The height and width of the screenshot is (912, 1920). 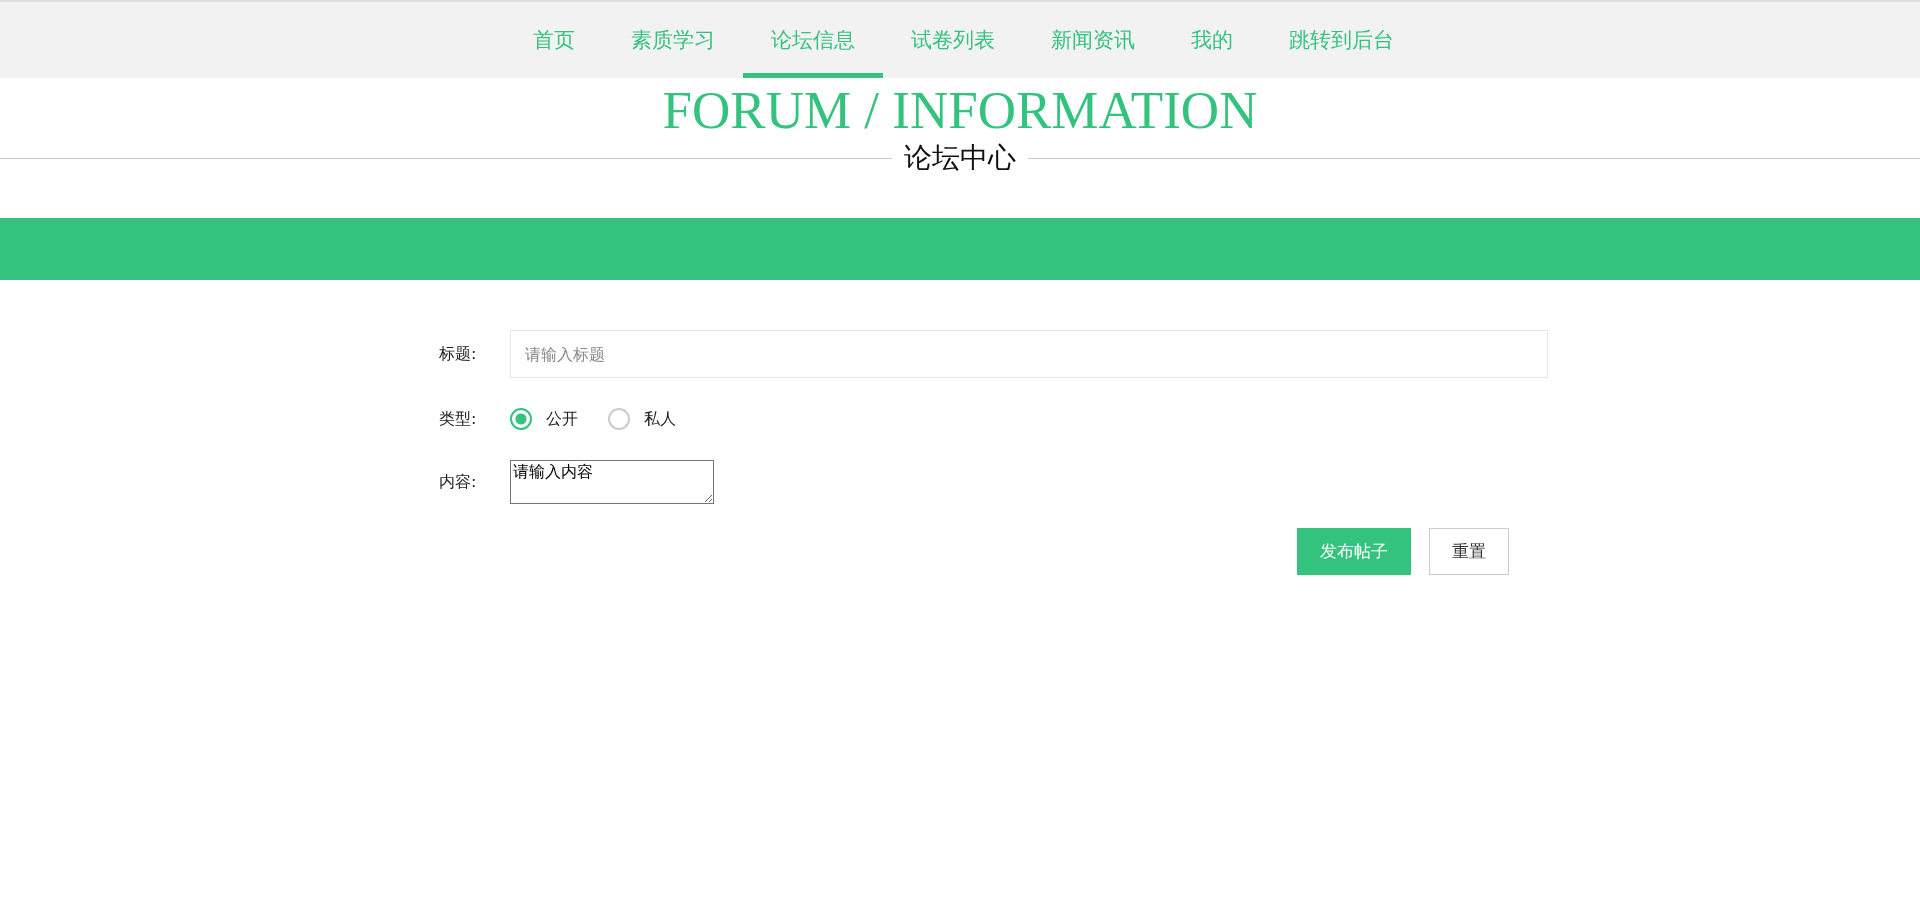 What do you see at coordinates (960, 158) in the screenshot?
I see `page-subtitle: 论坛中心` at bounding box center [960, 158].